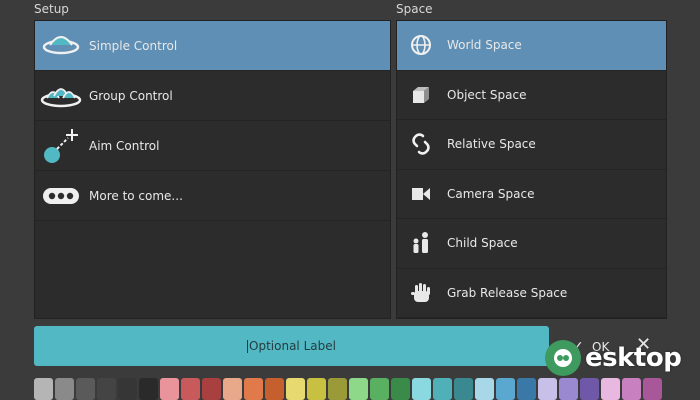  Describe the element at coordinates (421, 243) in the screenshot. I see `child-icon` at that location.